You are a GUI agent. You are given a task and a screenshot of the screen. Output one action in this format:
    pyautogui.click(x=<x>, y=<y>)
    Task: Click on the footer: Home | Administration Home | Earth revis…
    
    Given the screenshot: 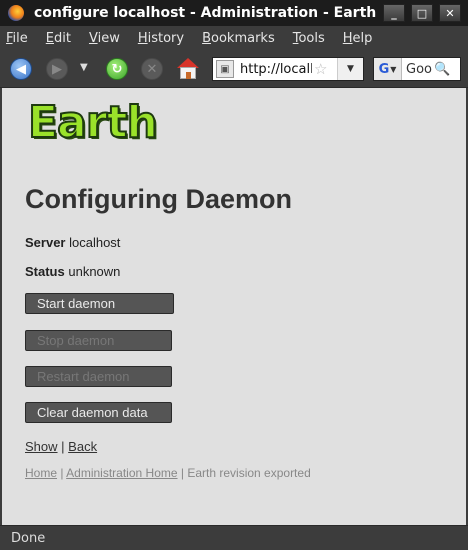 What is the action you would take?
    pyautogui.click(x=168, y=473)
    